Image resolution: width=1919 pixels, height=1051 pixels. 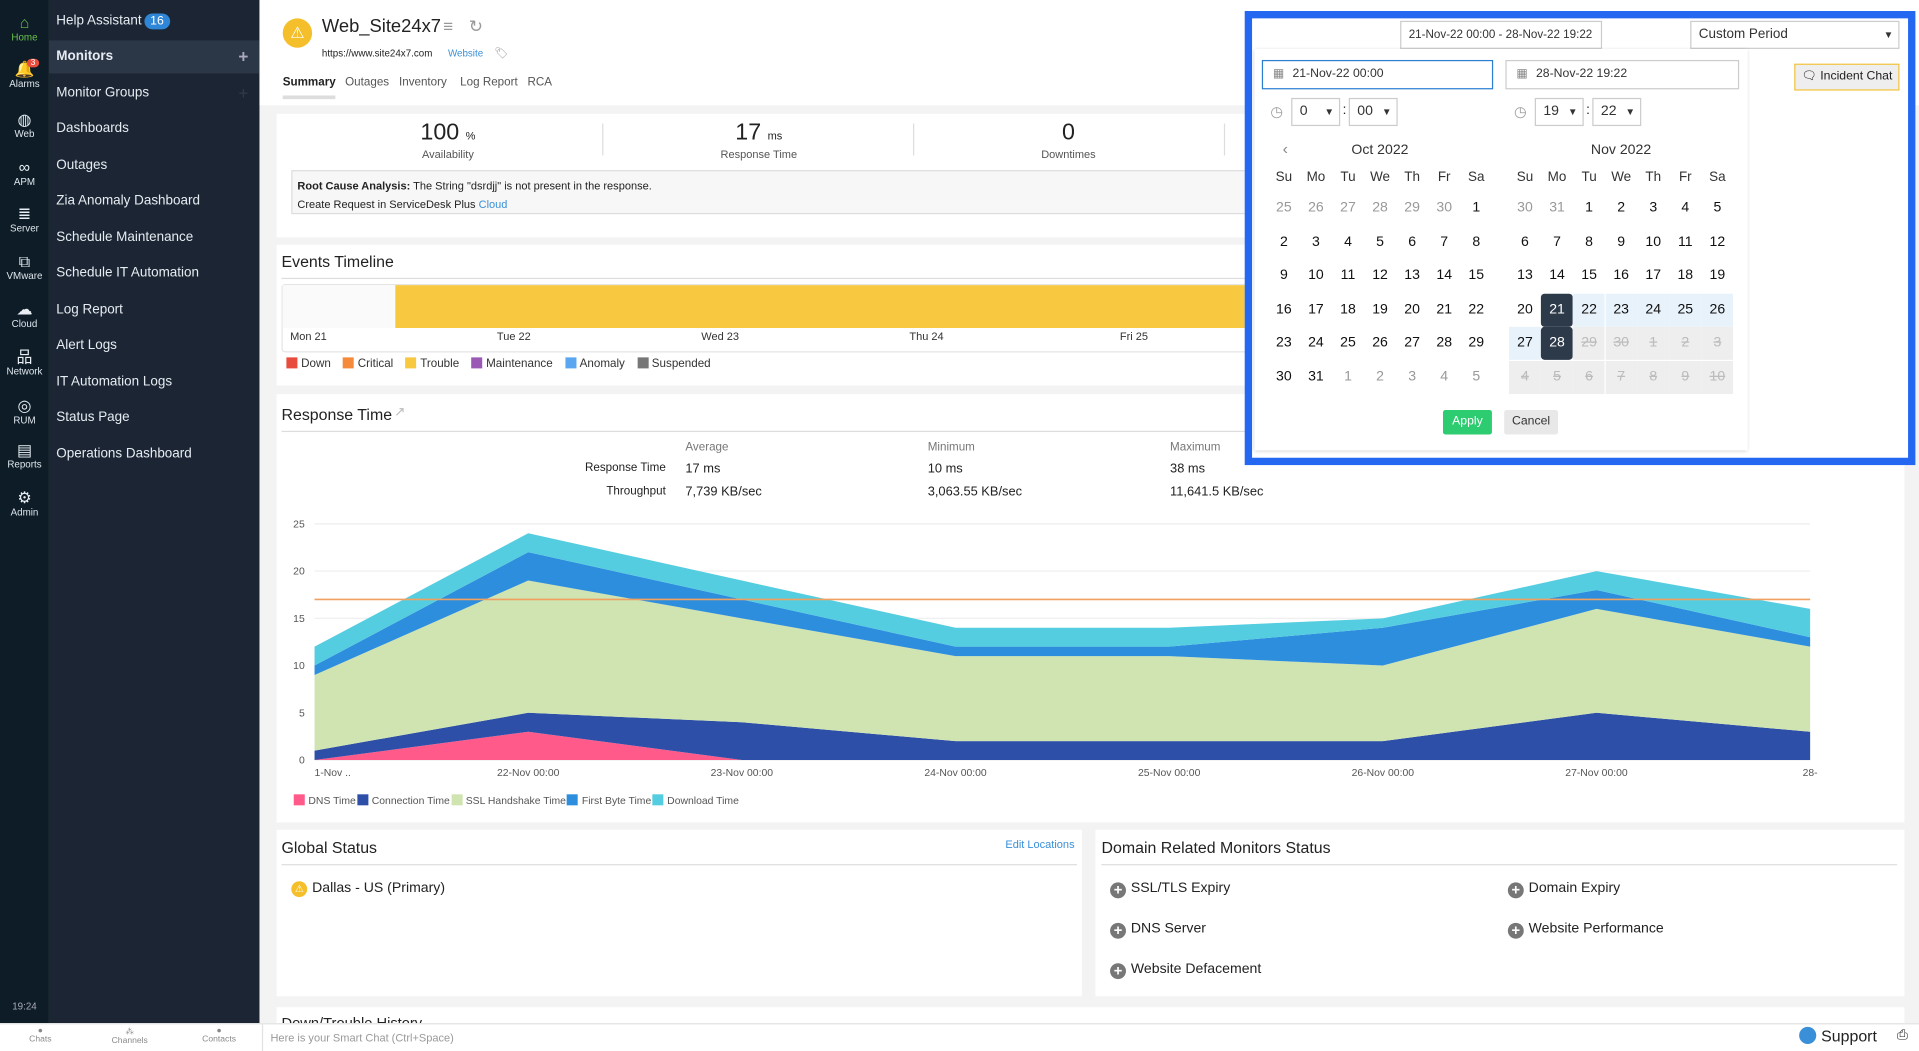 What do you see at coordinates (154, 92) in the screenshot?
I see `sidebar-item-monitor-groups: Monitor Groups +` at bounding box center [154, 92].